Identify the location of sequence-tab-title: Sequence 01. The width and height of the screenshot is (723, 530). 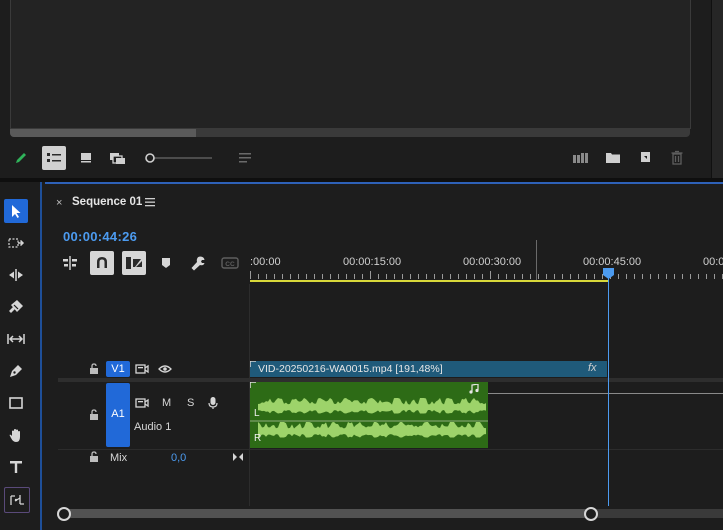
(107, 202).